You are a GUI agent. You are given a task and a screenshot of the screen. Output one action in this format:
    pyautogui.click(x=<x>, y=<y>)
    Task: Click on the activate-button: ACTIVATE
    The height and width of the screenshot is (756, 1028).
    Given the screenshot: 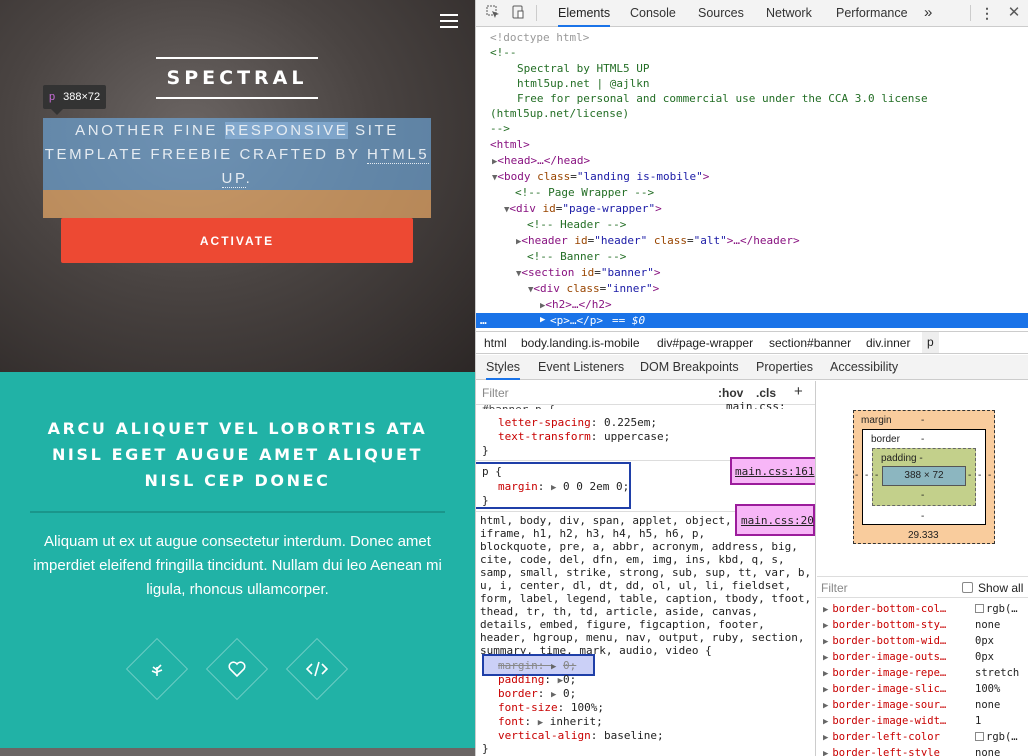 What is the action you would take?
    pyautogui.click(x=237, y=240)
    